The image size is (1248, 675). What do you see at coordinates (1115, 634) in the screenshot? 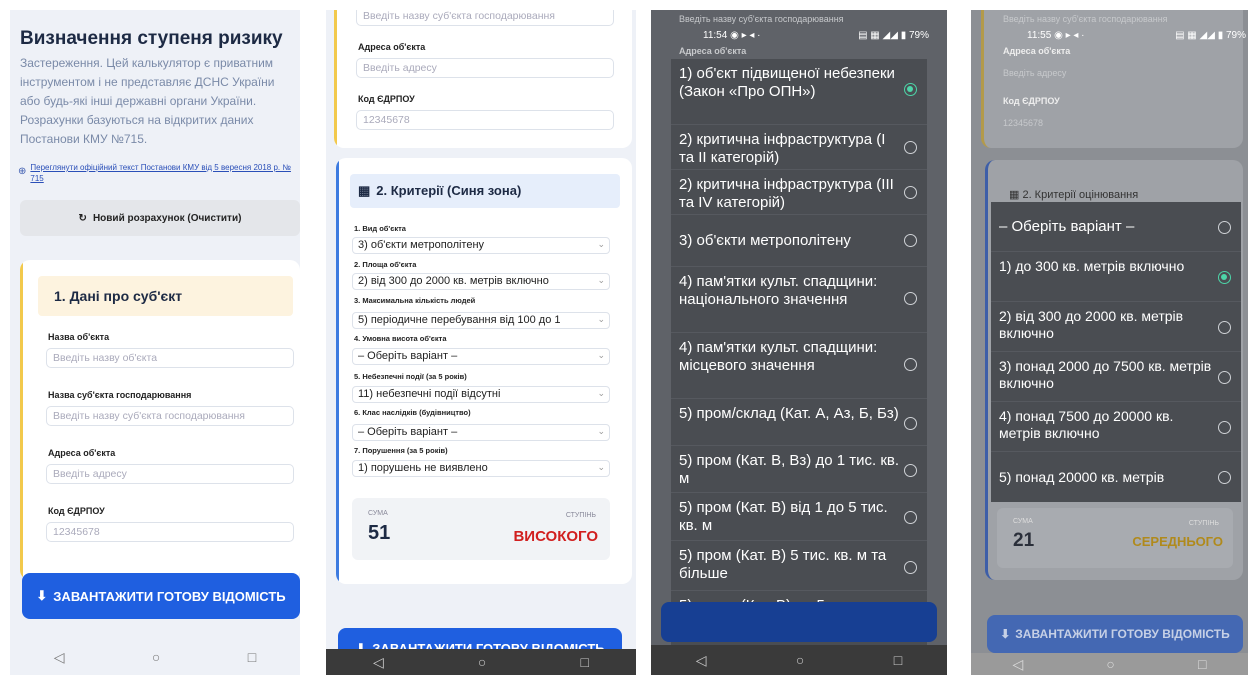
I see `background-download-button: ⬇ ЗАВАНТАЖИТИ ГОТОВУ ВІДОМІСТЬ` at bounding box center [1115, 634].